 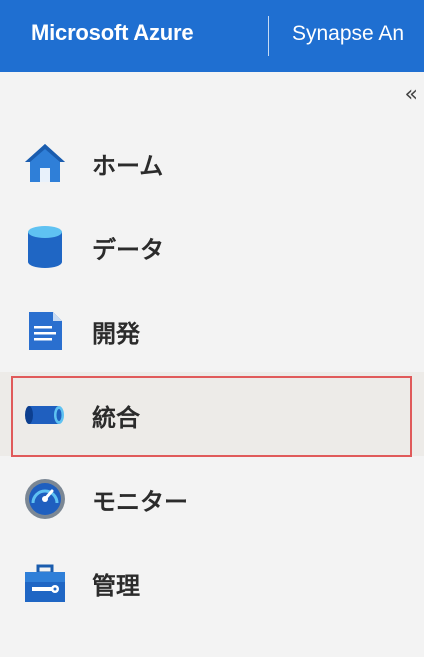 What do you see at coordinates (45, 583) in the screenshot?
I see `manage-toolbox-icon` at bounding box center [45, 583].